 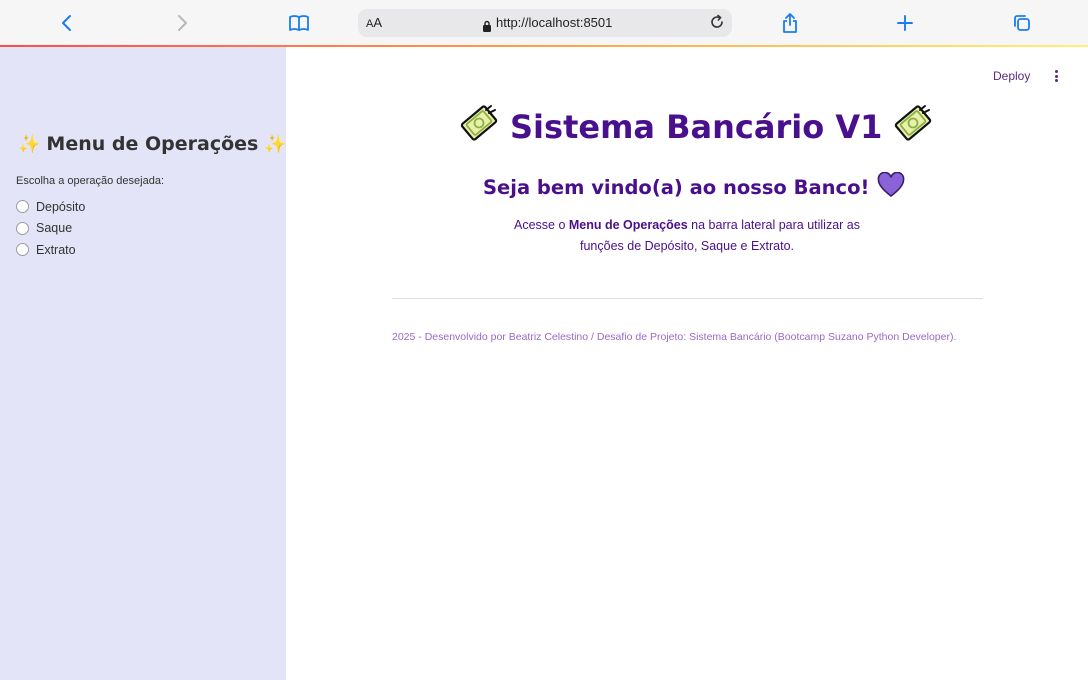 I want to click on sidebar-title-text: Menu de Operações, so click(x=152, y=144).